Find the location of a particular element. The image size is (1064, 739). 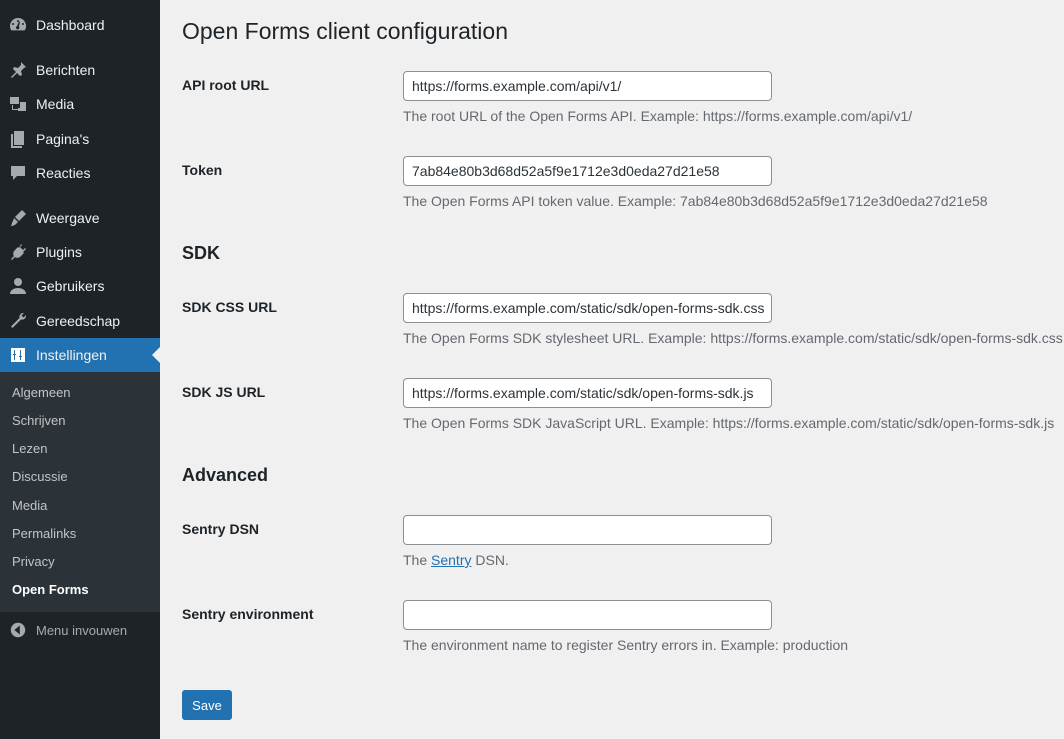

token-input: 7ab84e80b3d68d52a5f9e1712e3d0eda27d21e58 is located at coordinates (587, 171).